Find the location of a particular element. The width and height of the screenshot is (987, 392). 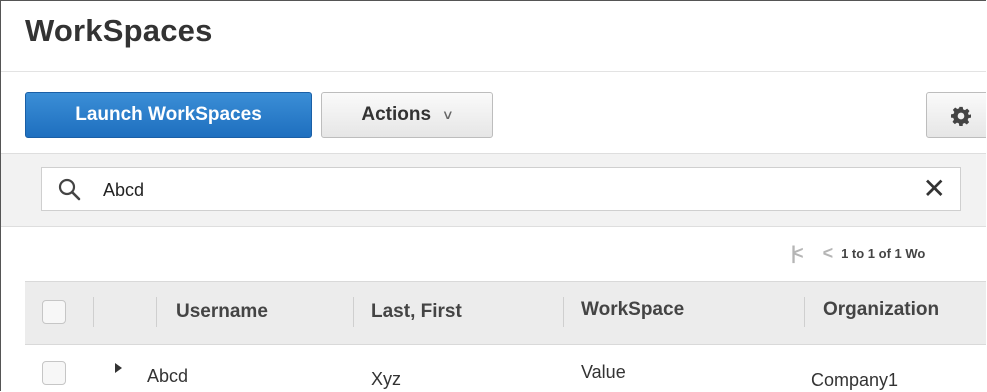

row-checkbox is located at coordinates (54, 373).